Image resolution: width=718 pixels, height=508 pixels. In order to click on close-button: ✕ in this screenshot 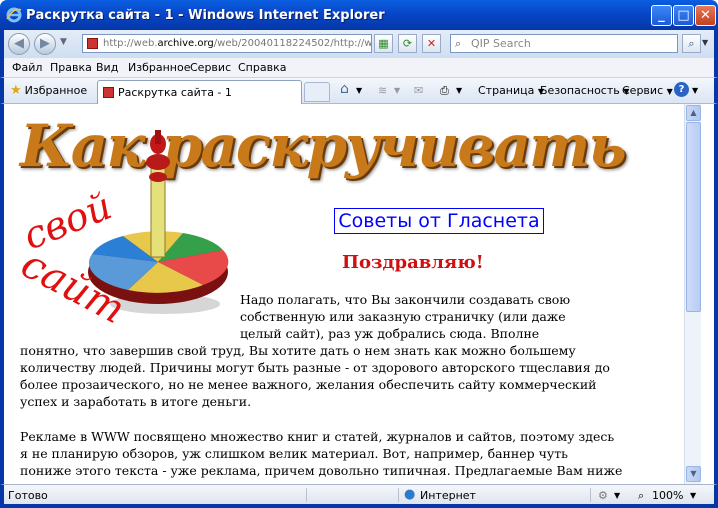, I will do `click(705, 15)`.